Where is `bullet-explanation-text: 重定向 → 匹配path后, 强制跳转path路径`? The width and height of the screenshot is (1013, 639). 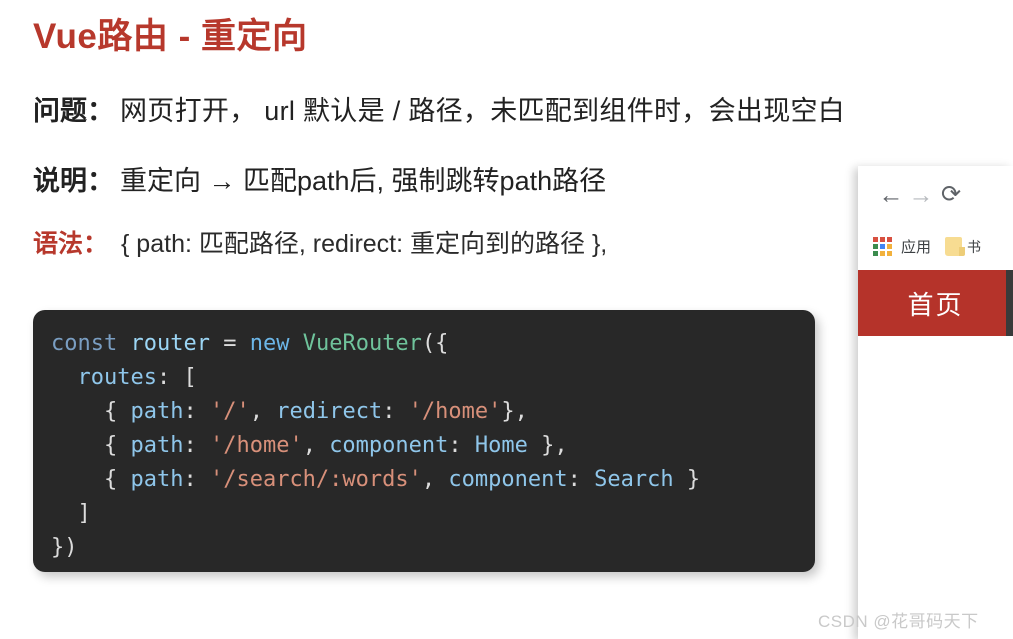 bullet-explanation-text: 重定向 → 匹配path后, 强制跳转path路径 is located at coordinates (363, 181).